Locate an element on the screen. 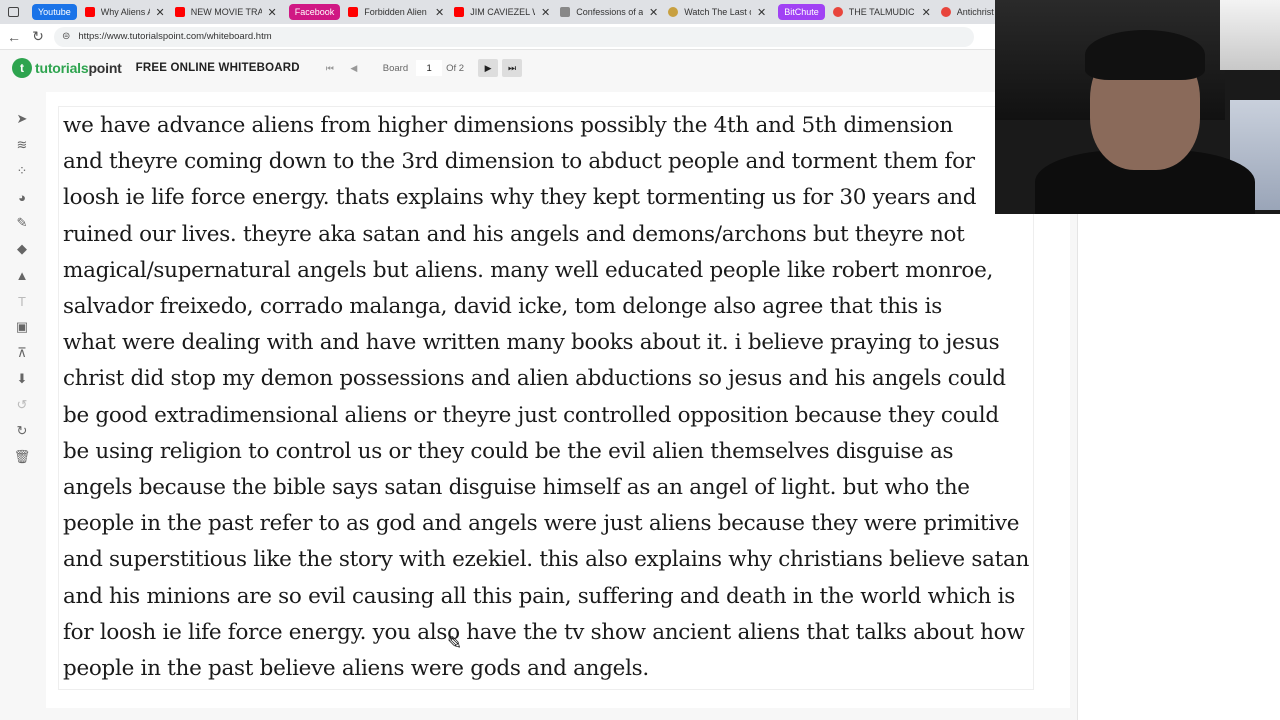 This screenshot has width=1280, height=720. window-menu-button is located at coordinates (13, 12).